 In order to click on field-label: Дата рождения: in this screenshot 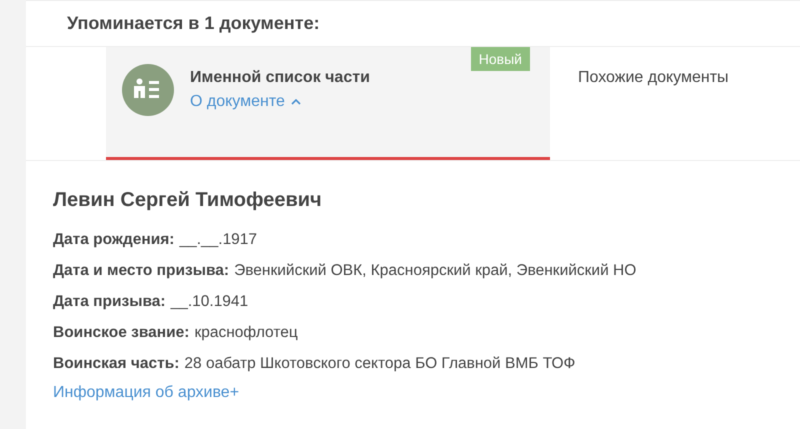, I will do `click(113, 239)`.